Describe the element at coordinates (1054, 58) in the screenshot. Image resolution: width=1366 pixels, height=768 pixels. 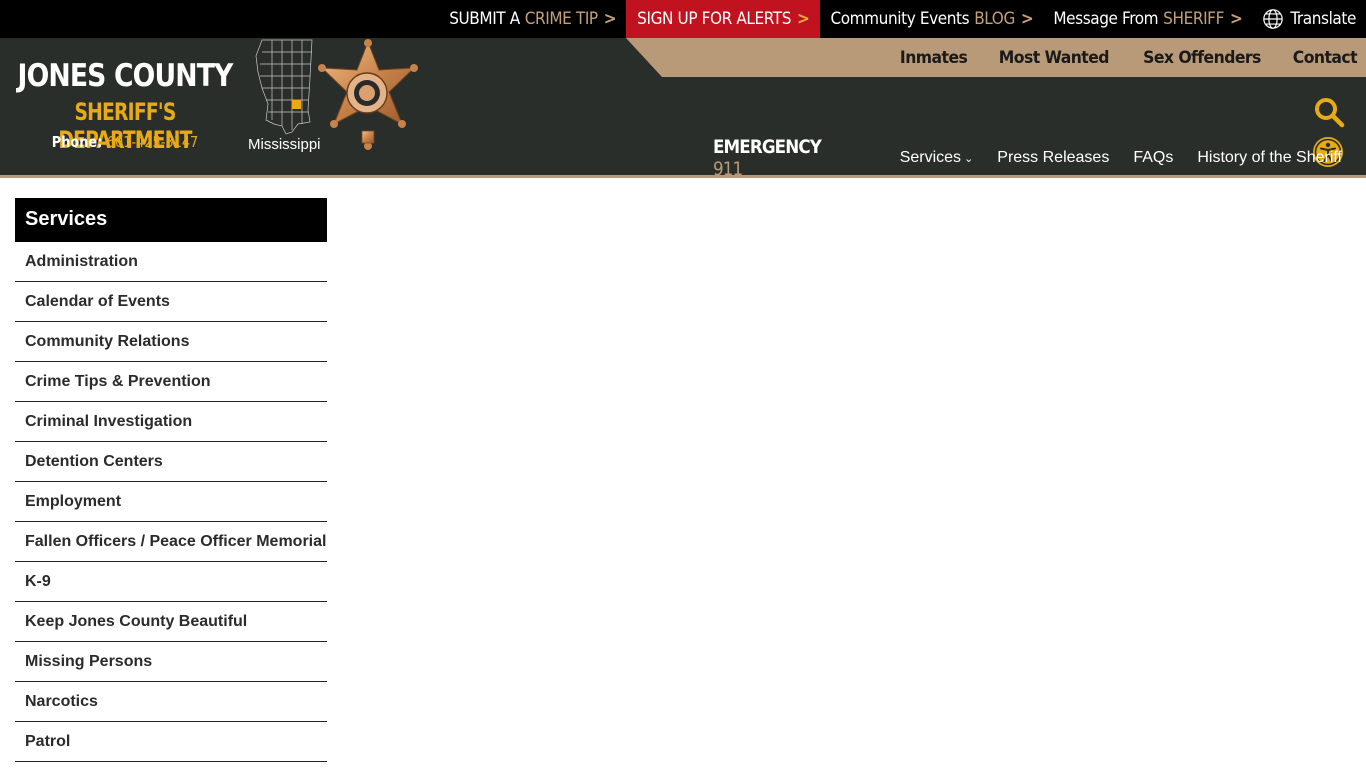
I see `subnav-item-most-wanted: Most Wanted` at that location.